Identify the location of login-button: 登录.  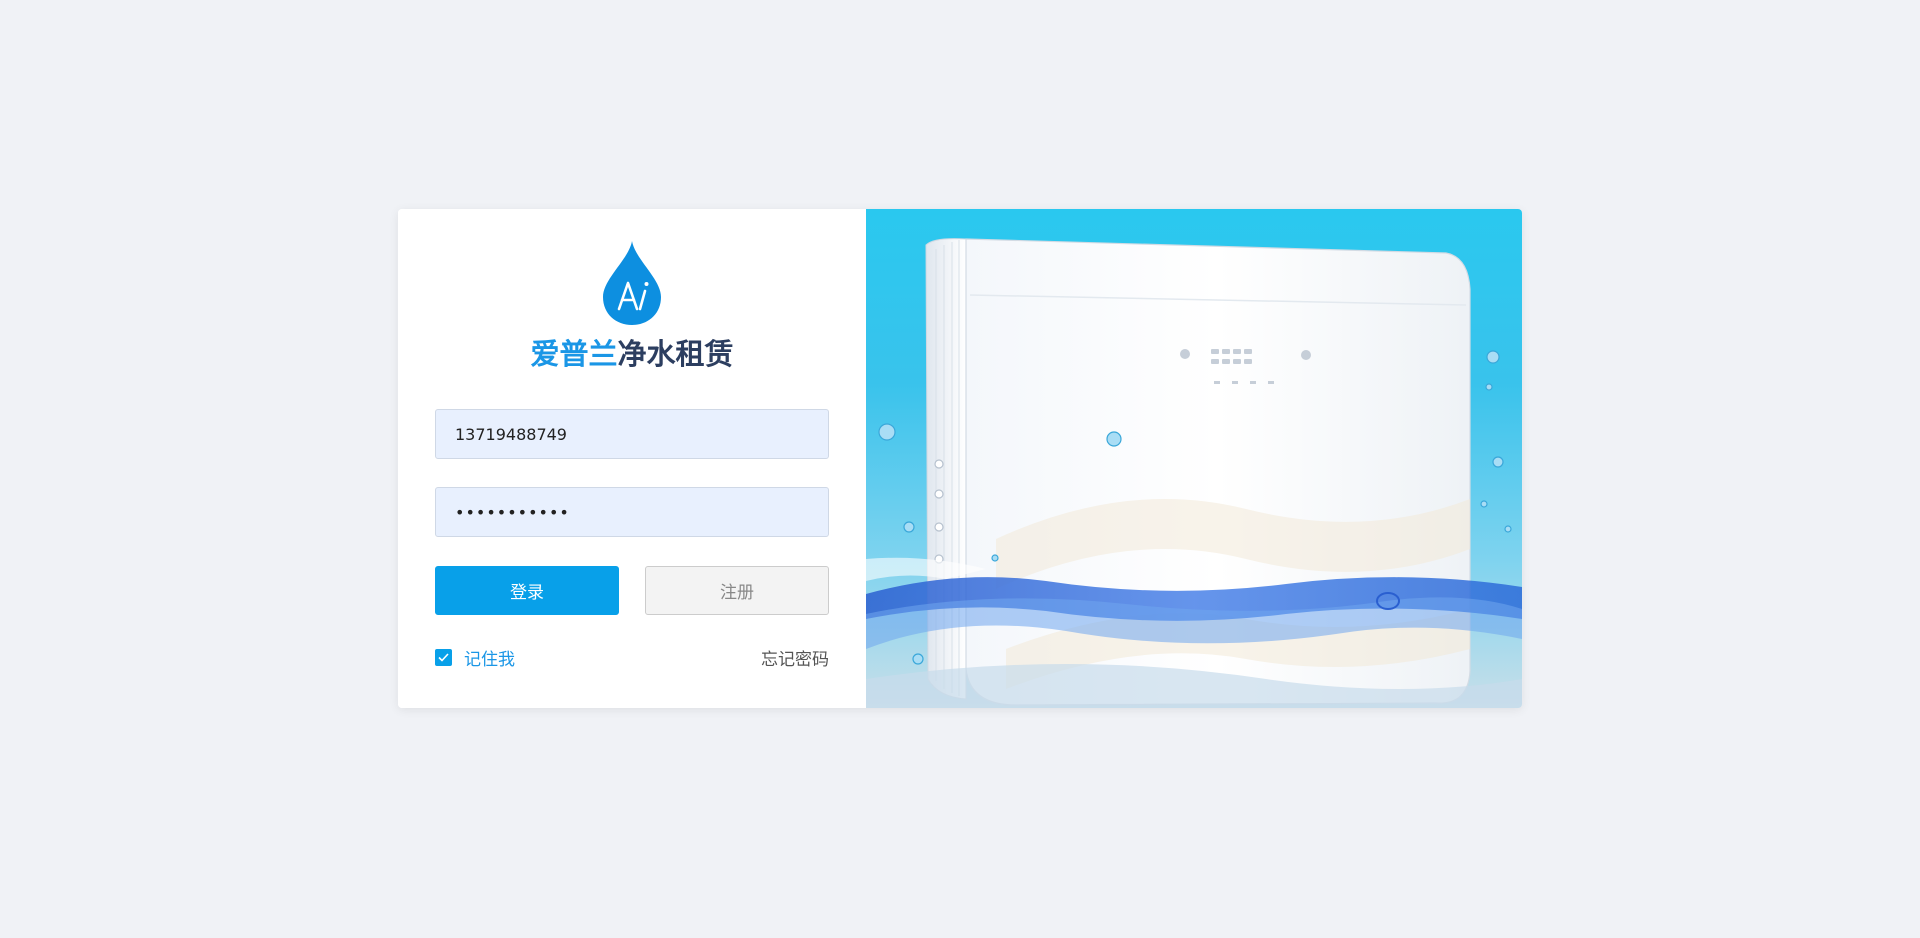
(527, 590).